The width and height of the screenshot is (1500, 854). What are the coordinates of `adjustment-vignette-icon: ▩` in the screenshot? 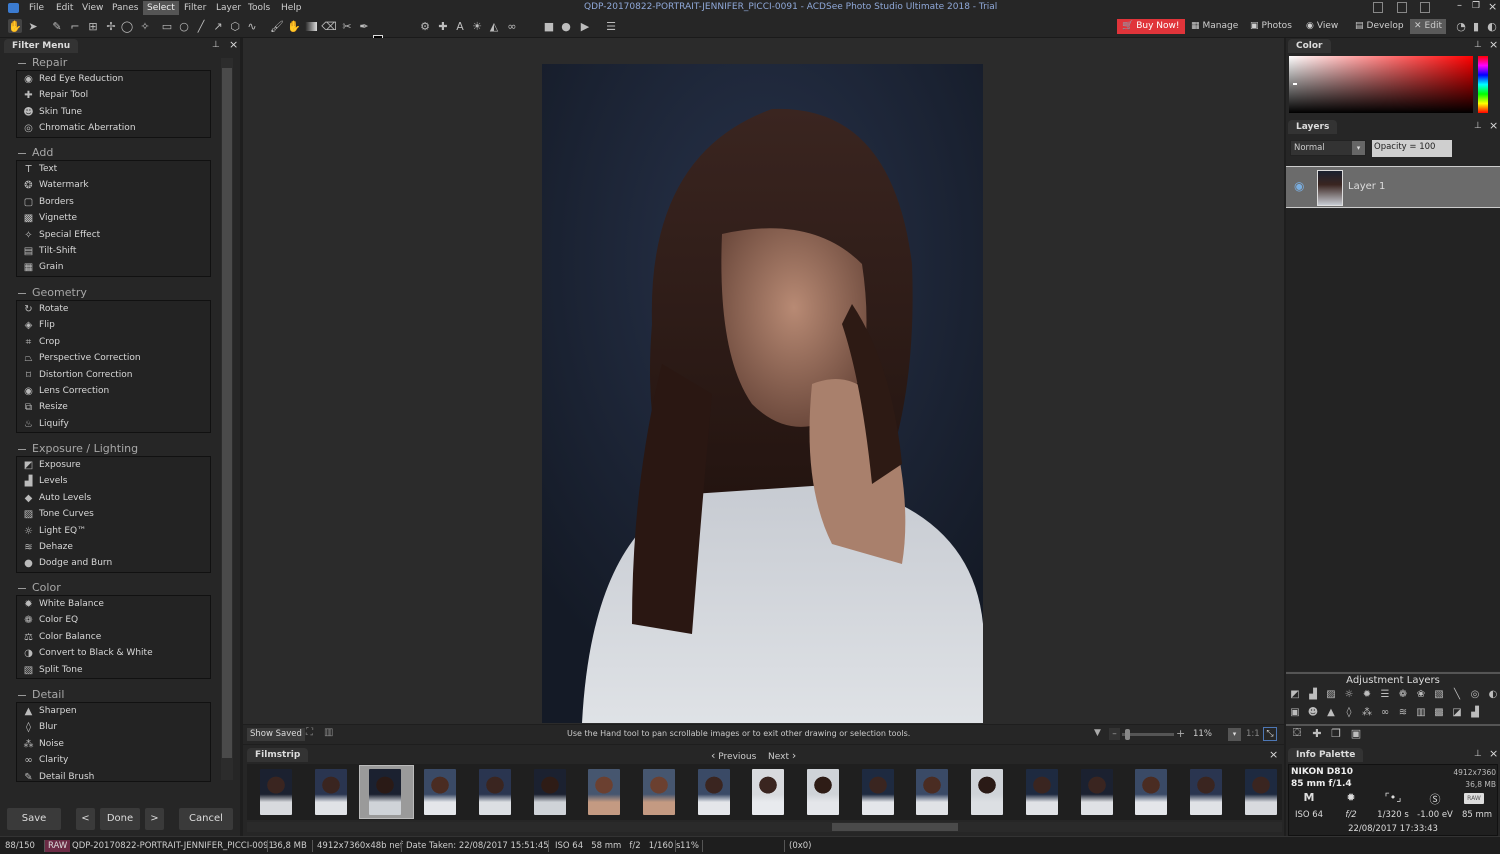 It's located at (1439, 712).